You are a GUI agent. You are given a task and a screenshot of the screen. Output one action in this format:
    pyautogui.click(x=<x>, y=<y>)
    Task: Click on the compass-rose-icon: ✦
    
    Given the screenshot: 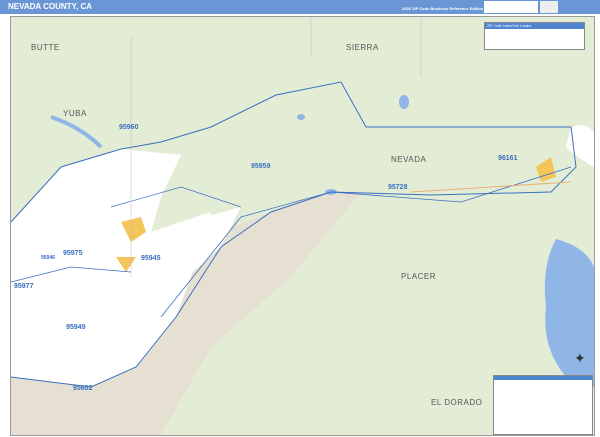 What is the action you would take?
    pyautogui.click(x=580, y=358)
    